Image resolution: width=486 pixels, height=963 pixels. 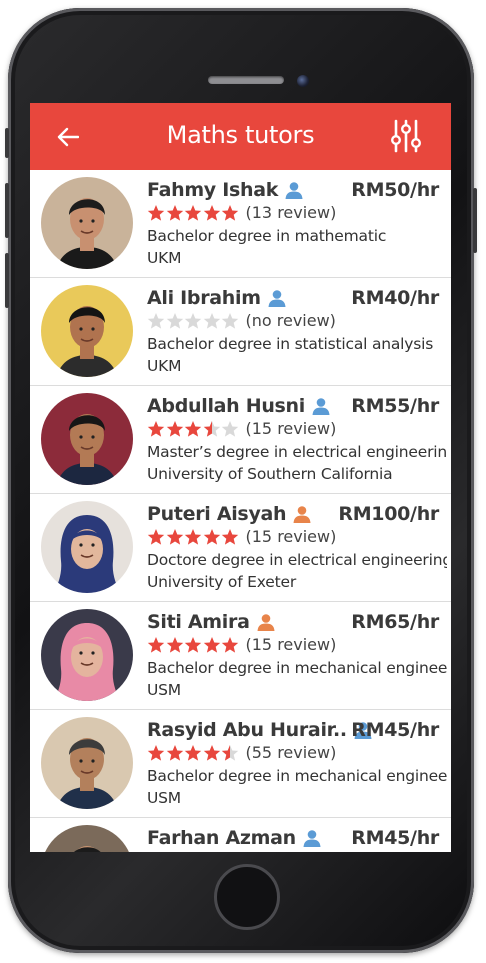 What do you see at coordinates (395, 190) in the screenshot?
I see `tutor-price: RM50/hr` at bounding box center [395, 190].